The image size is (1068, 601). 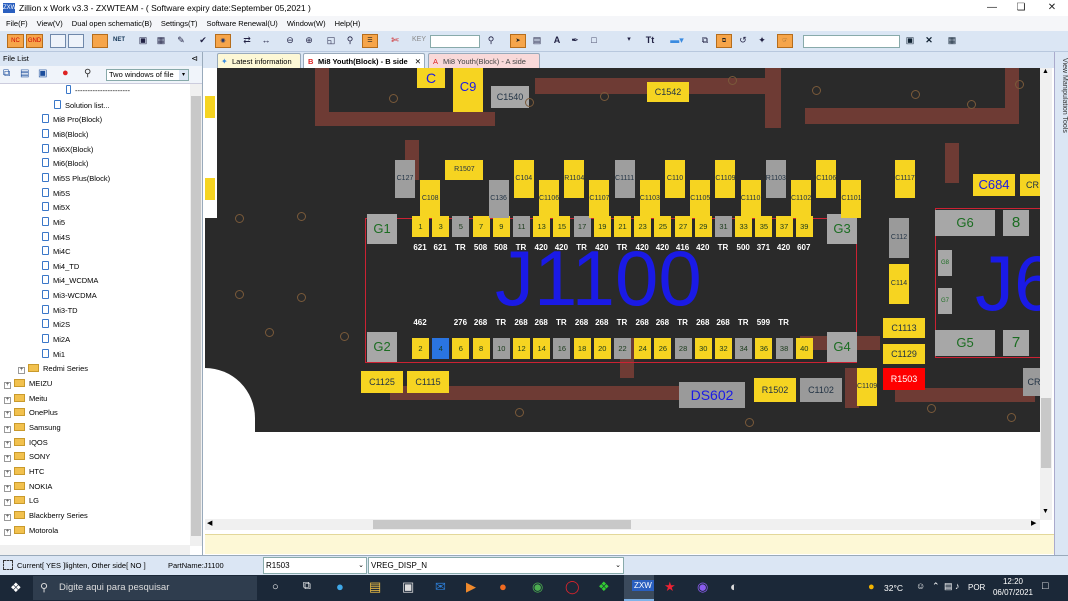 What do you see at coordinates (431, 78) in the screenshot?
I see `component-c: C` at bounding box center [431, 78].